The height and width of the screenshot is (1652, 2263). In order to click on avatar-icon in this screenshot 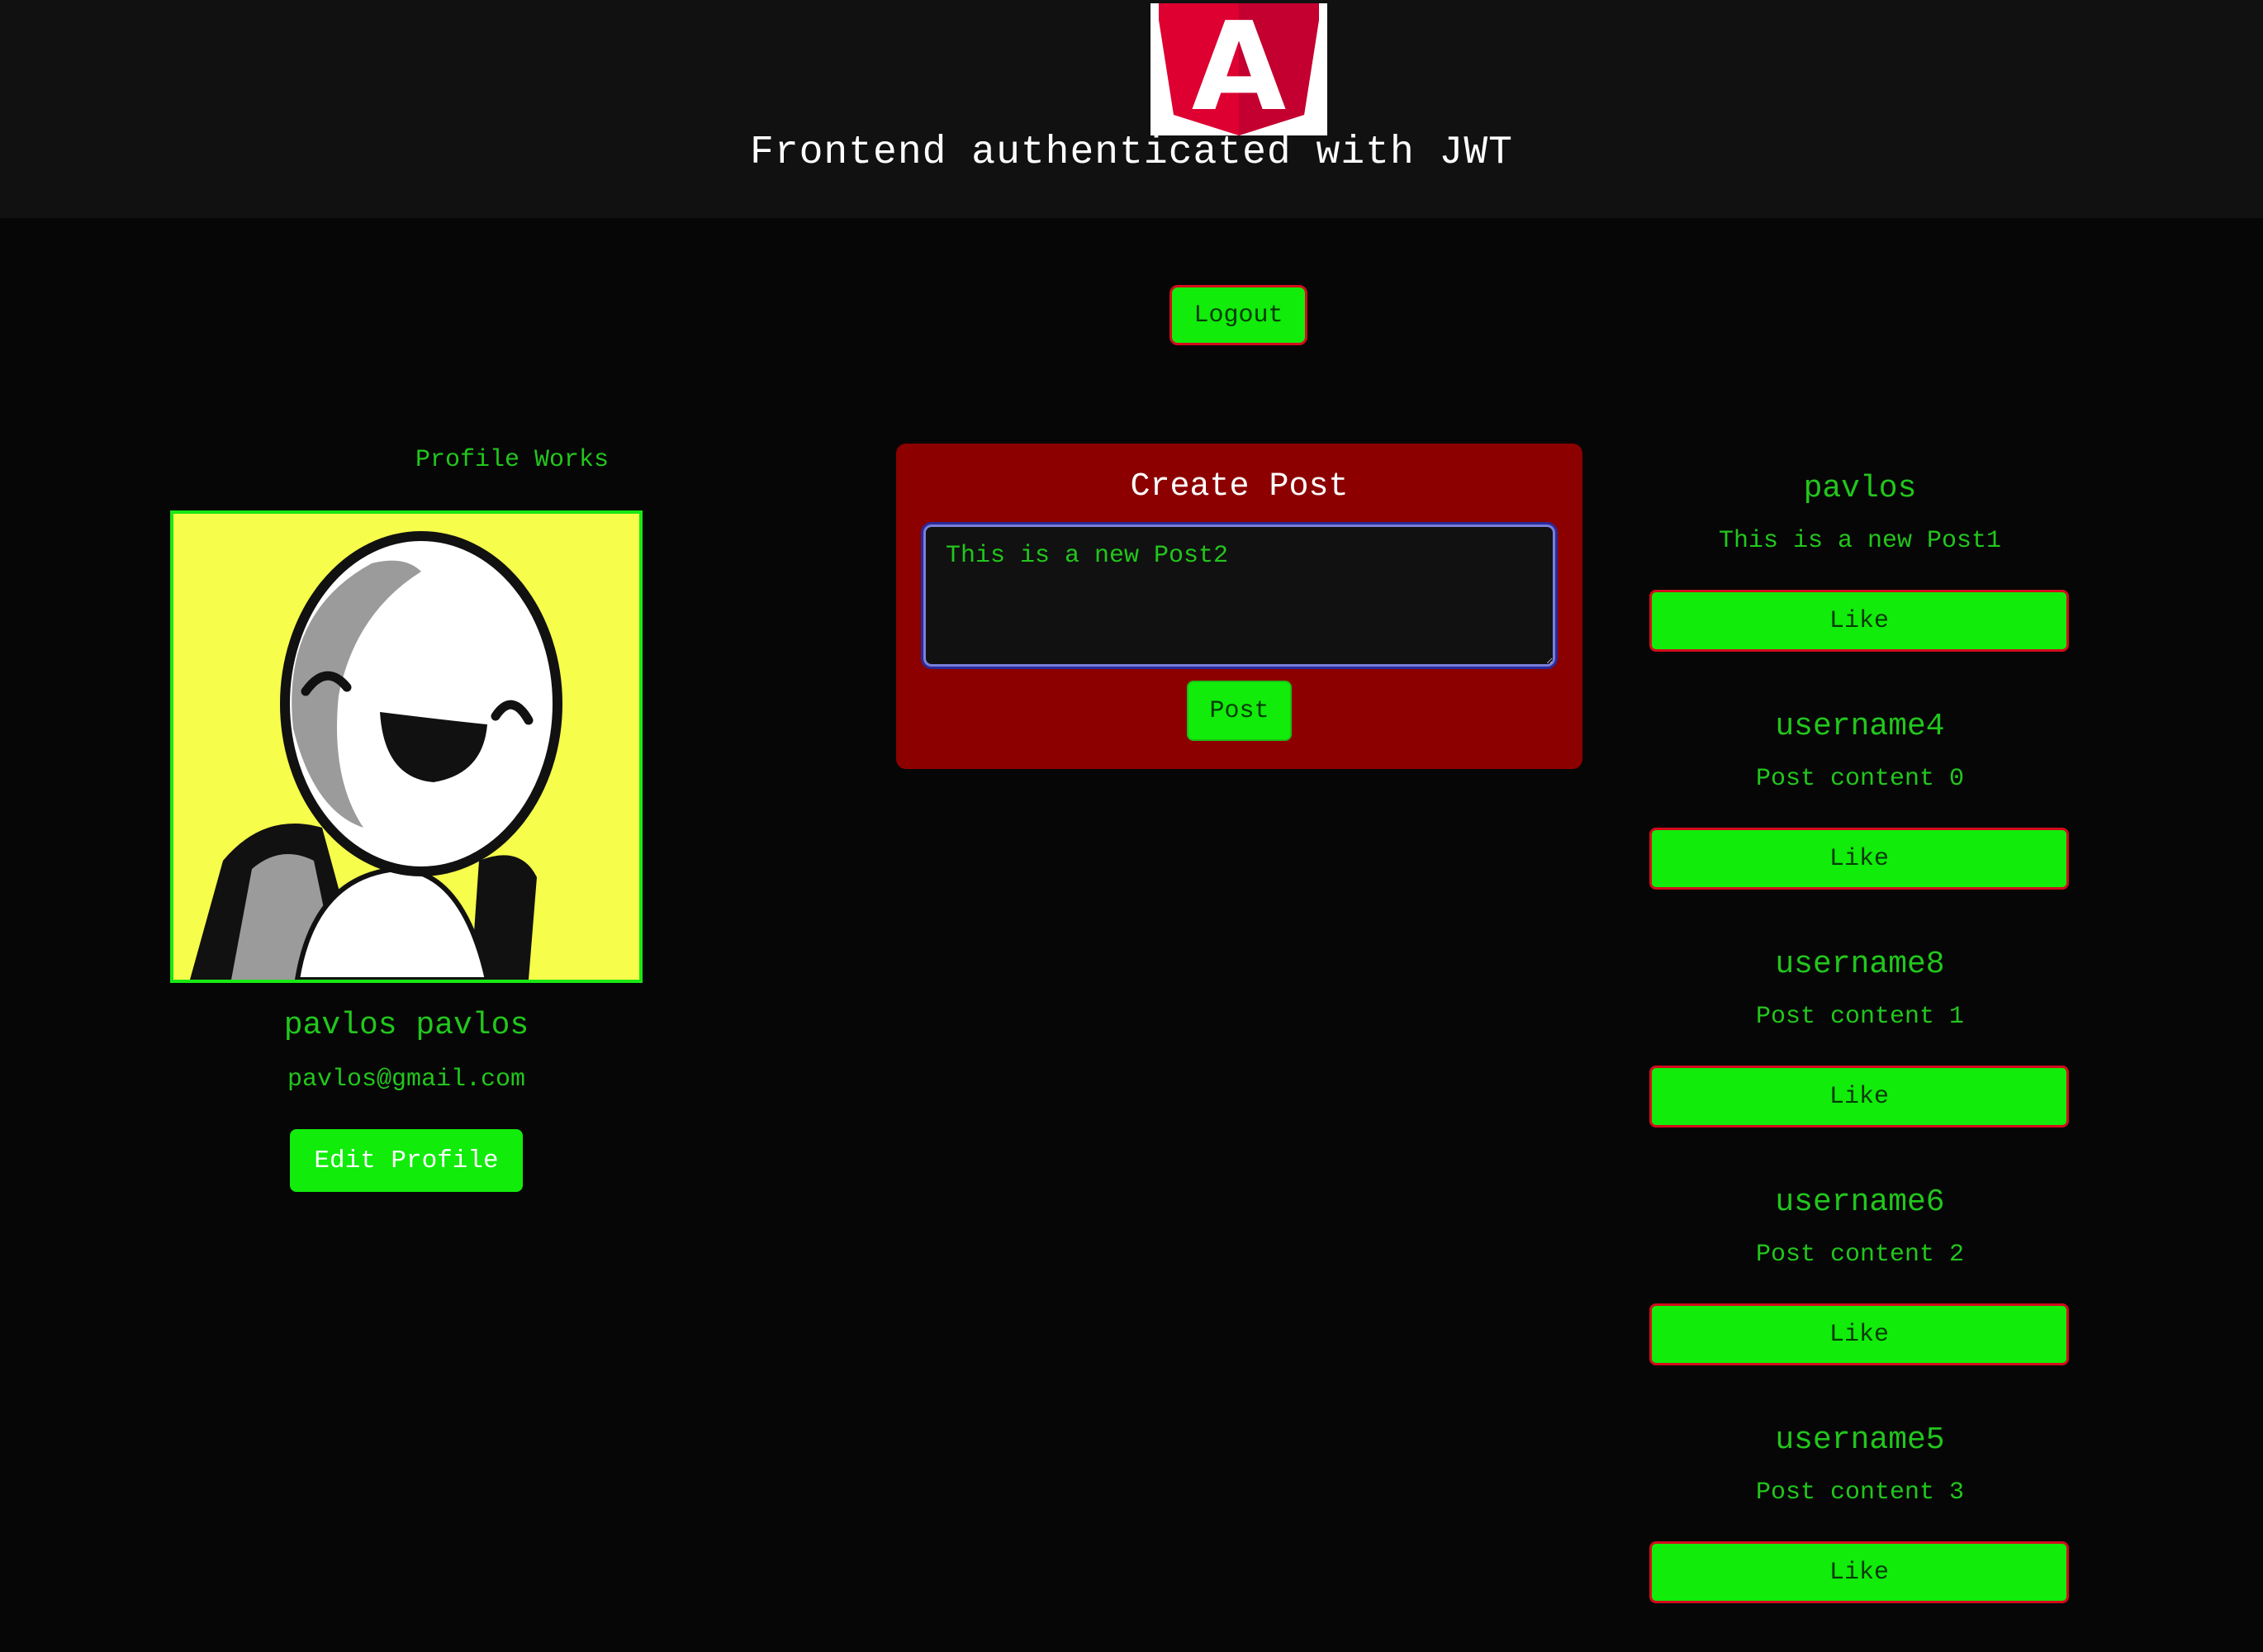, I will do `click(406, 747)`.